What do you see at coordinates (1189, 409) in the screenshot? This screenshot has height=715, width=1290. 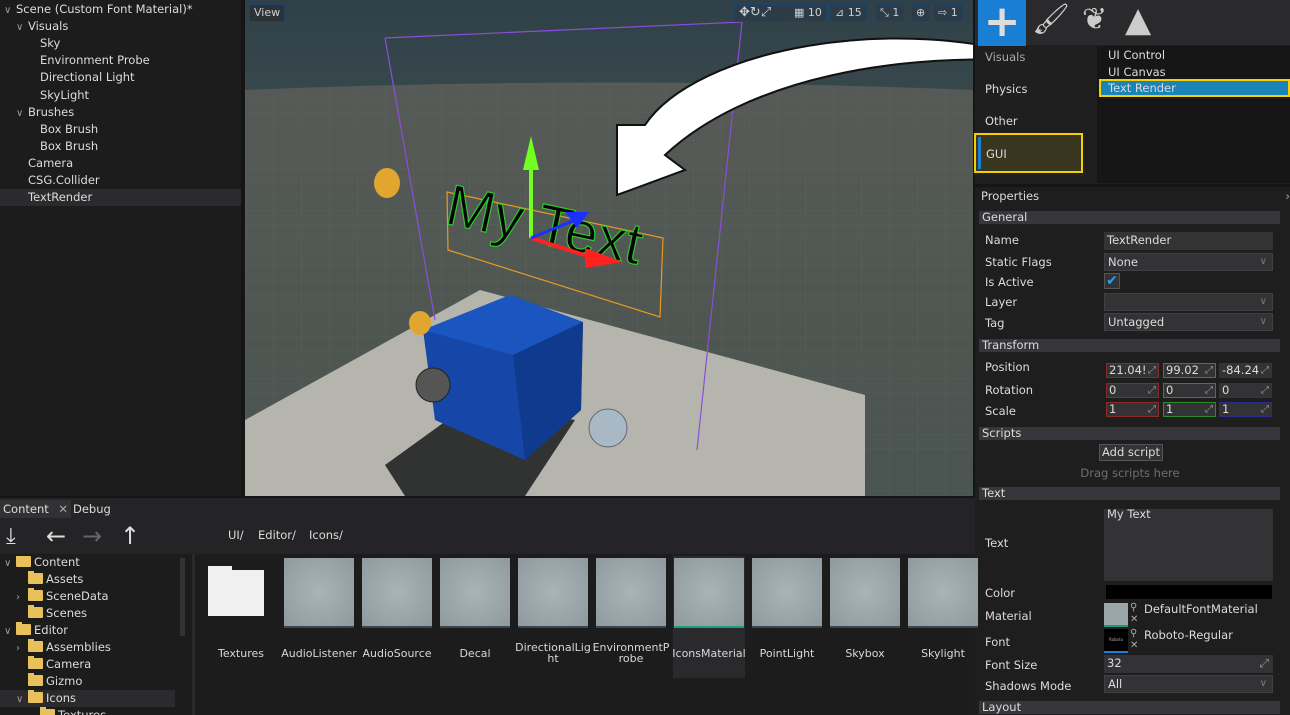 I see `scale-y: 1 ⤢` at bounding box center [1189, 409].